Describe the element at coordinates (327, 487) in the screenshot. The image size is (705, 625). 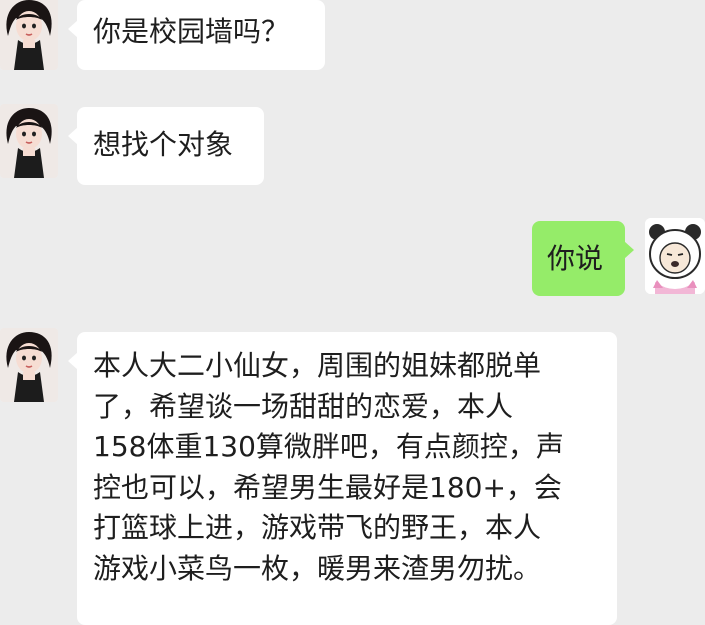
I see `message-text-line: 控也可以，希望男生最好是180+，会` at that location.